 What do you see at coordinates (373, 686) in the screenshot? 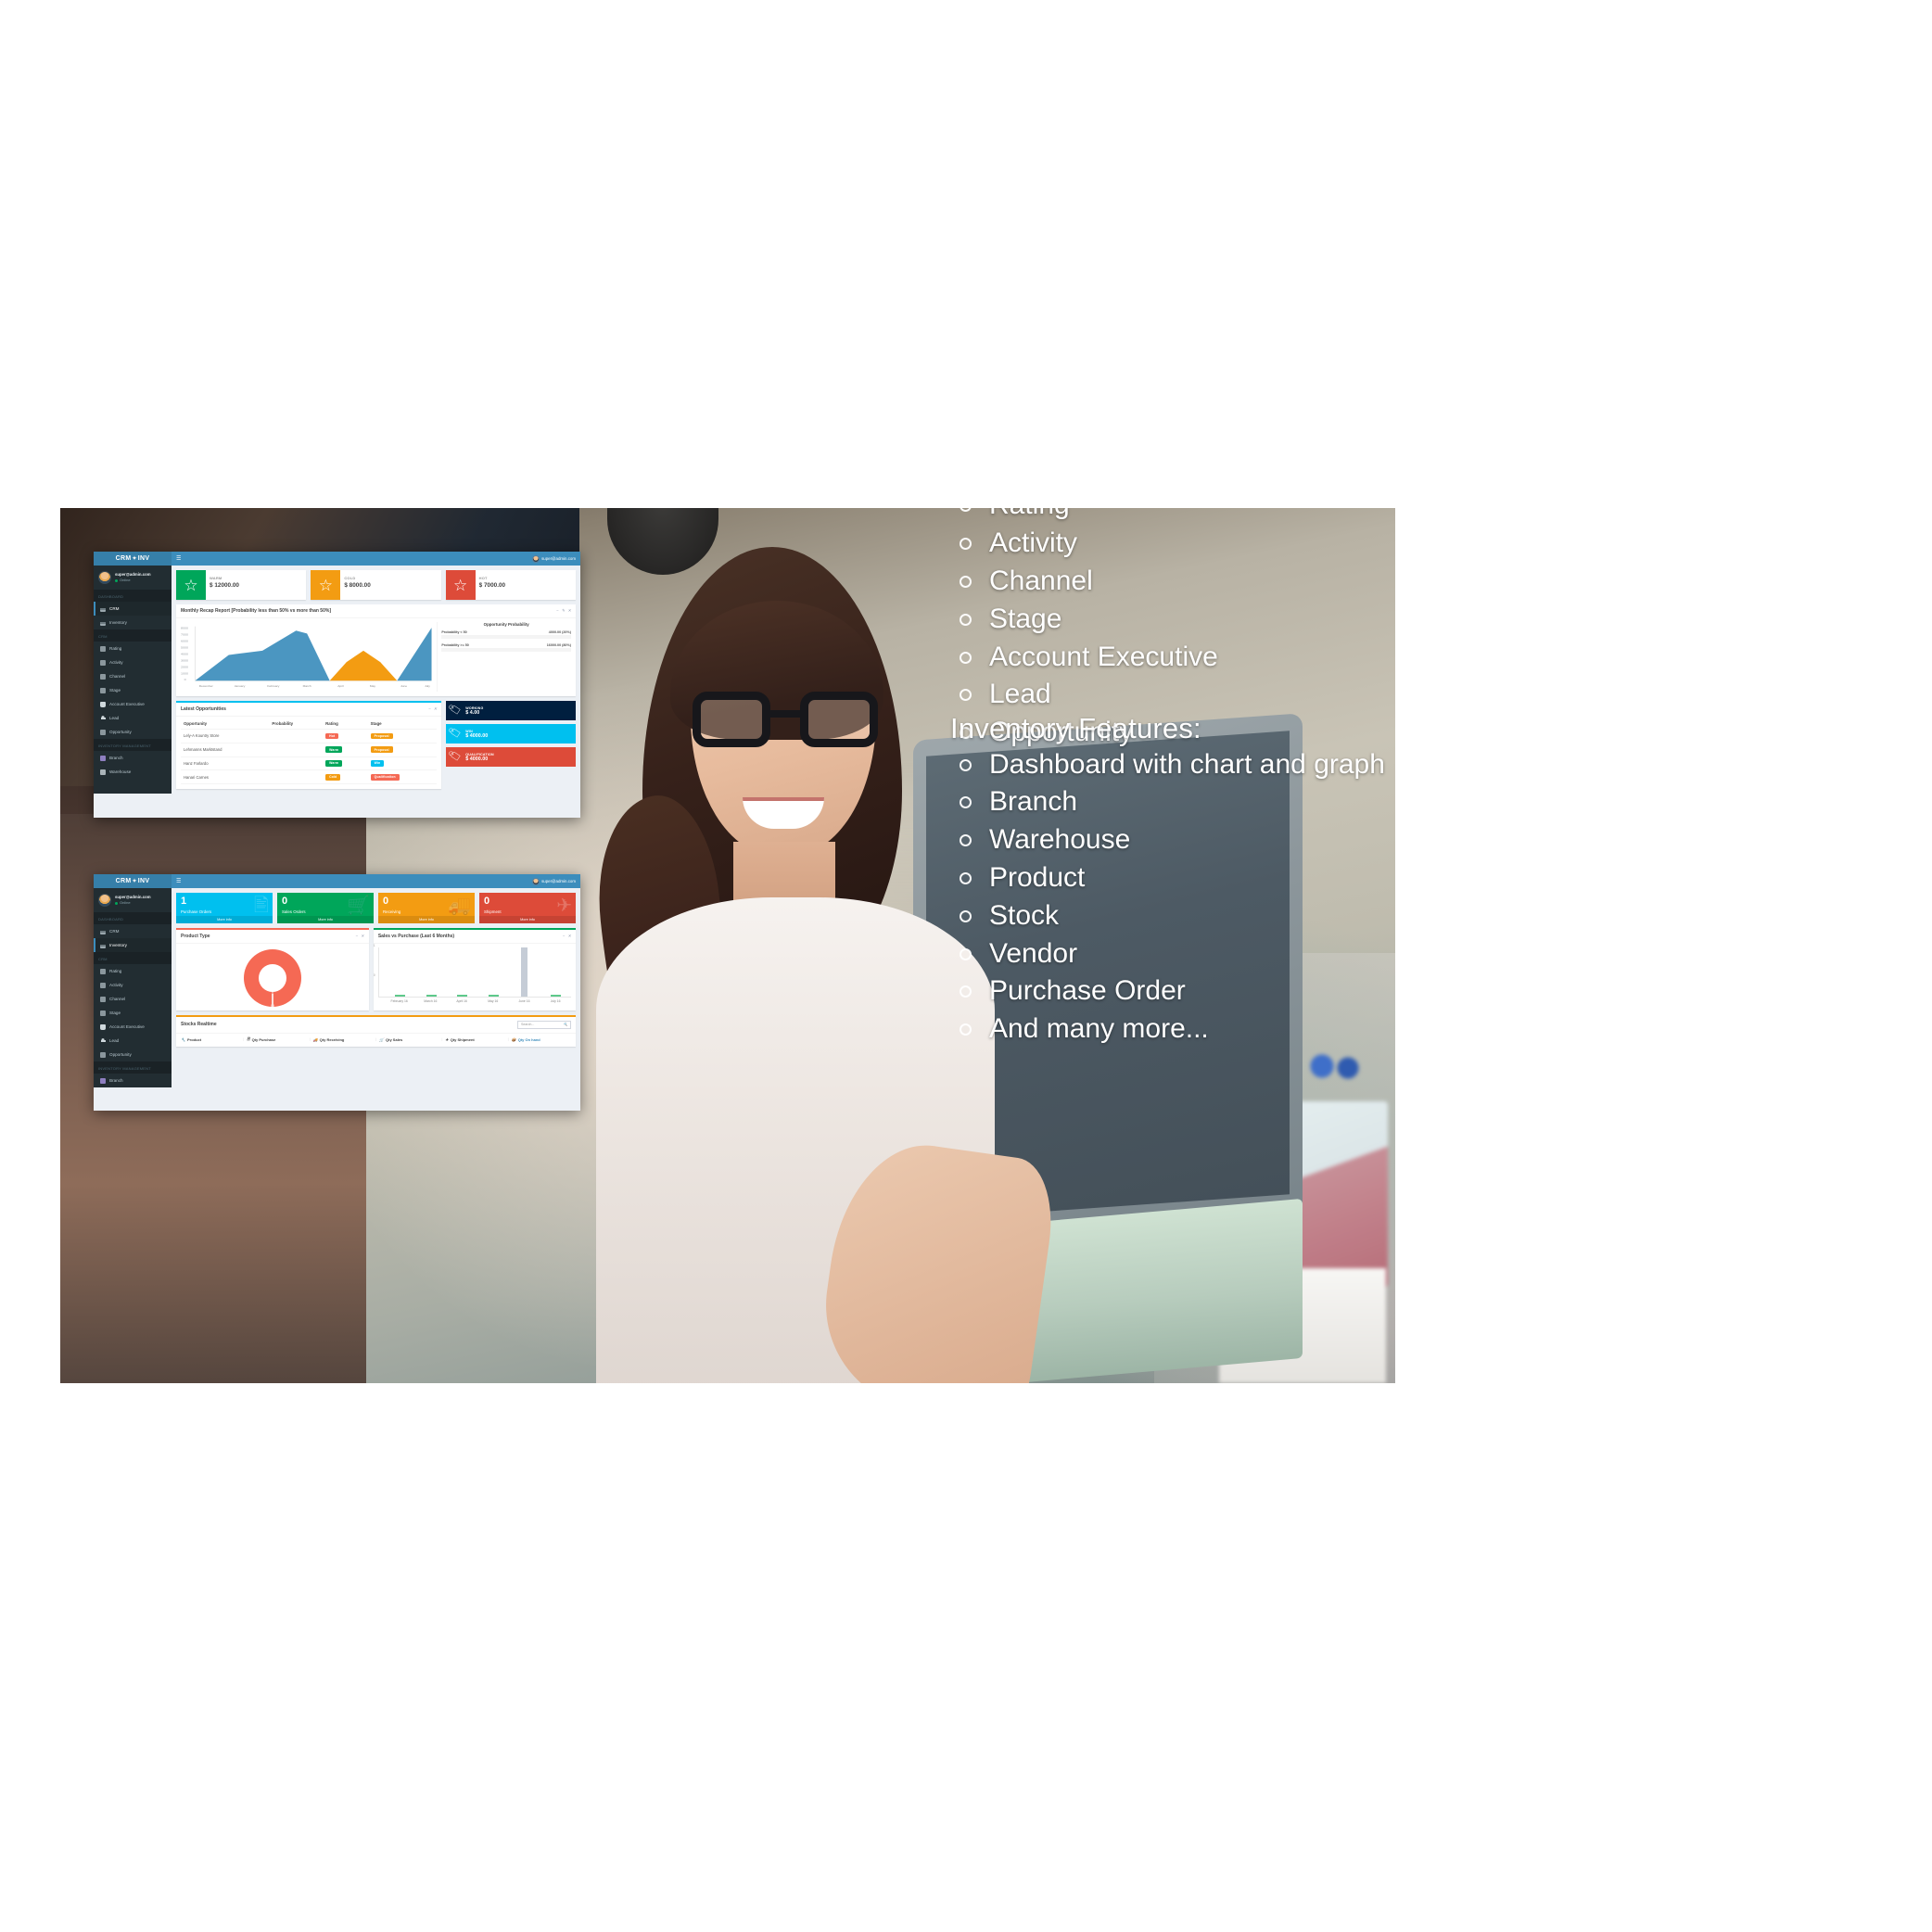
I see `svg-text: May` at bounding box center [373, 686].